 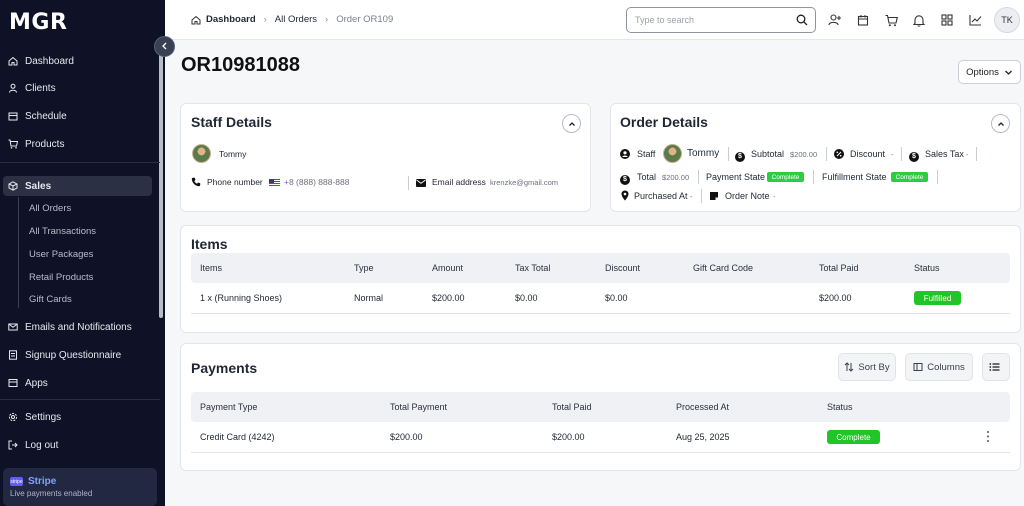 I want to click on sidebar-item-label: Schedule, so click(x=46, y=116).